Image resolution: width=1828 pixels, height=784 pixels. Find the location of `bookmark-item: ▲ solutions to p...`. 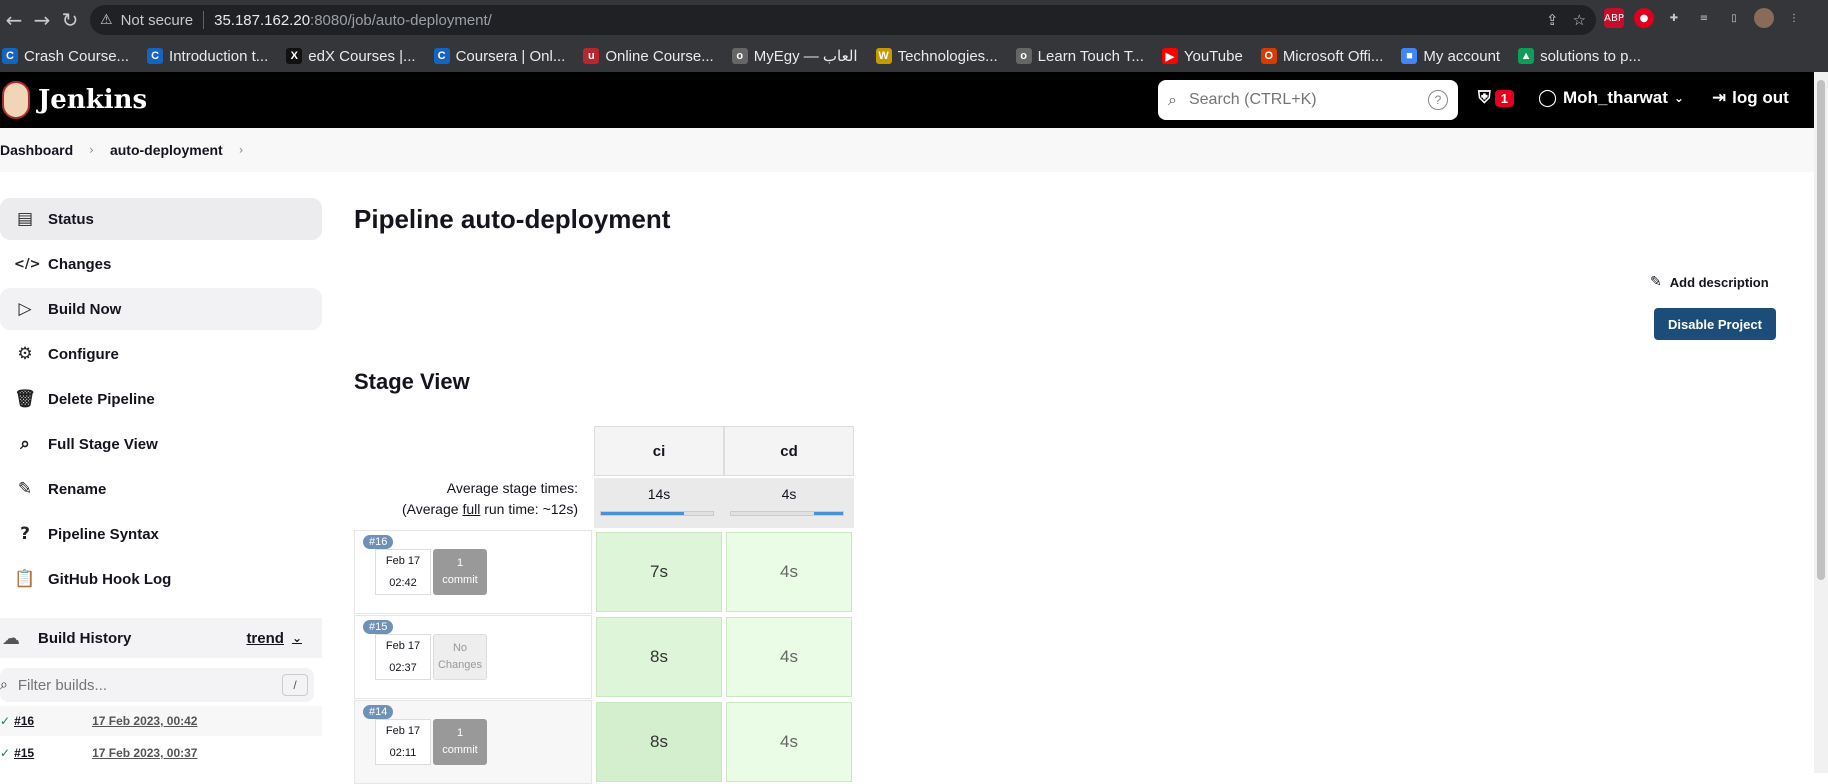

bookmark-item: ▲ solutions to p... is located at coordinates (1579, 56).